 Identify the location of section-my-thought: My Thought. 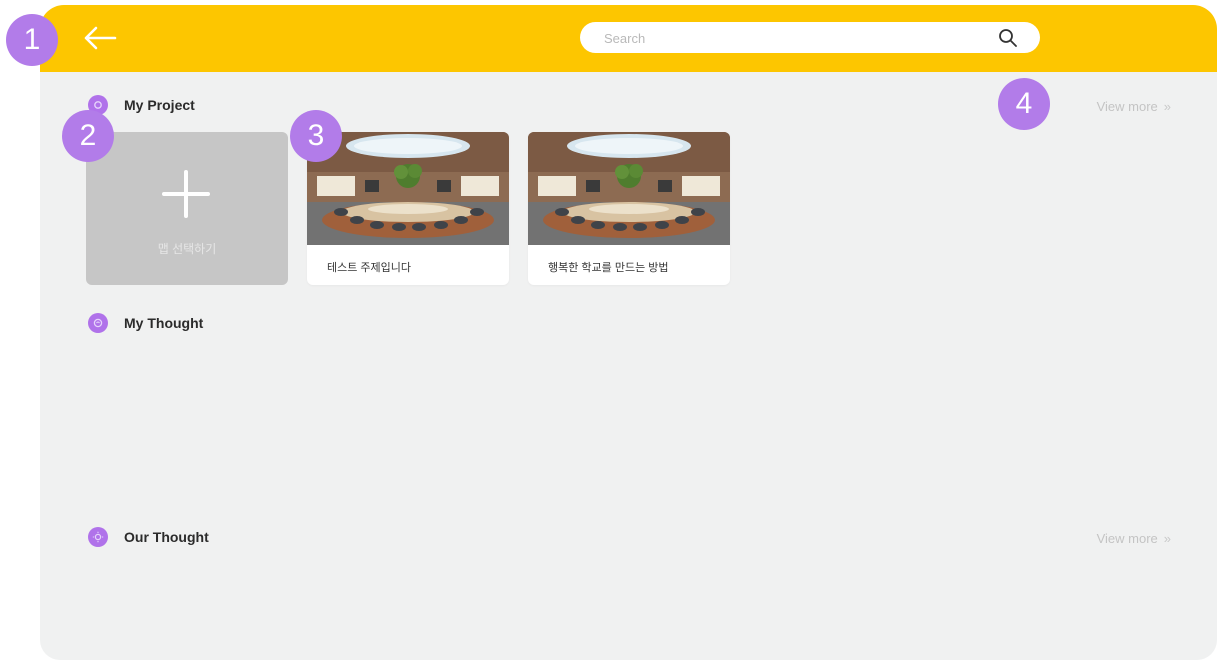
(145, 323).